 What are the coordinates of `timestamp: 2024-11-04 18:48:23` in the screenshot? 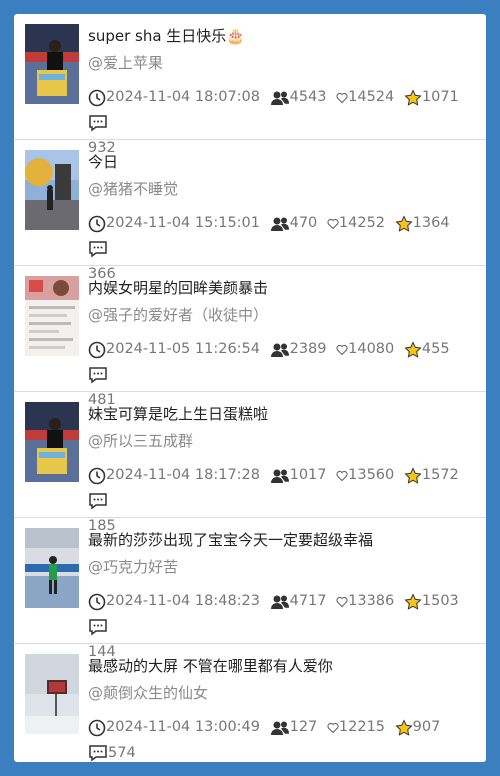 It's located at (174, 601).